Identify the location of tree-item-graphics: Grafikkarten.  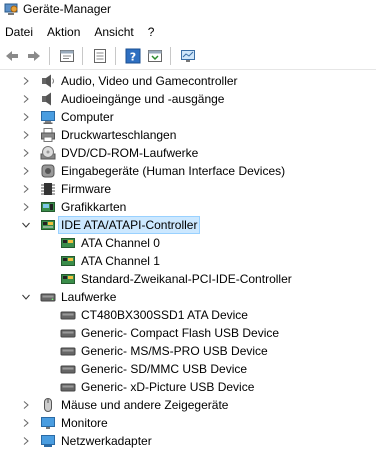
(188, 207).